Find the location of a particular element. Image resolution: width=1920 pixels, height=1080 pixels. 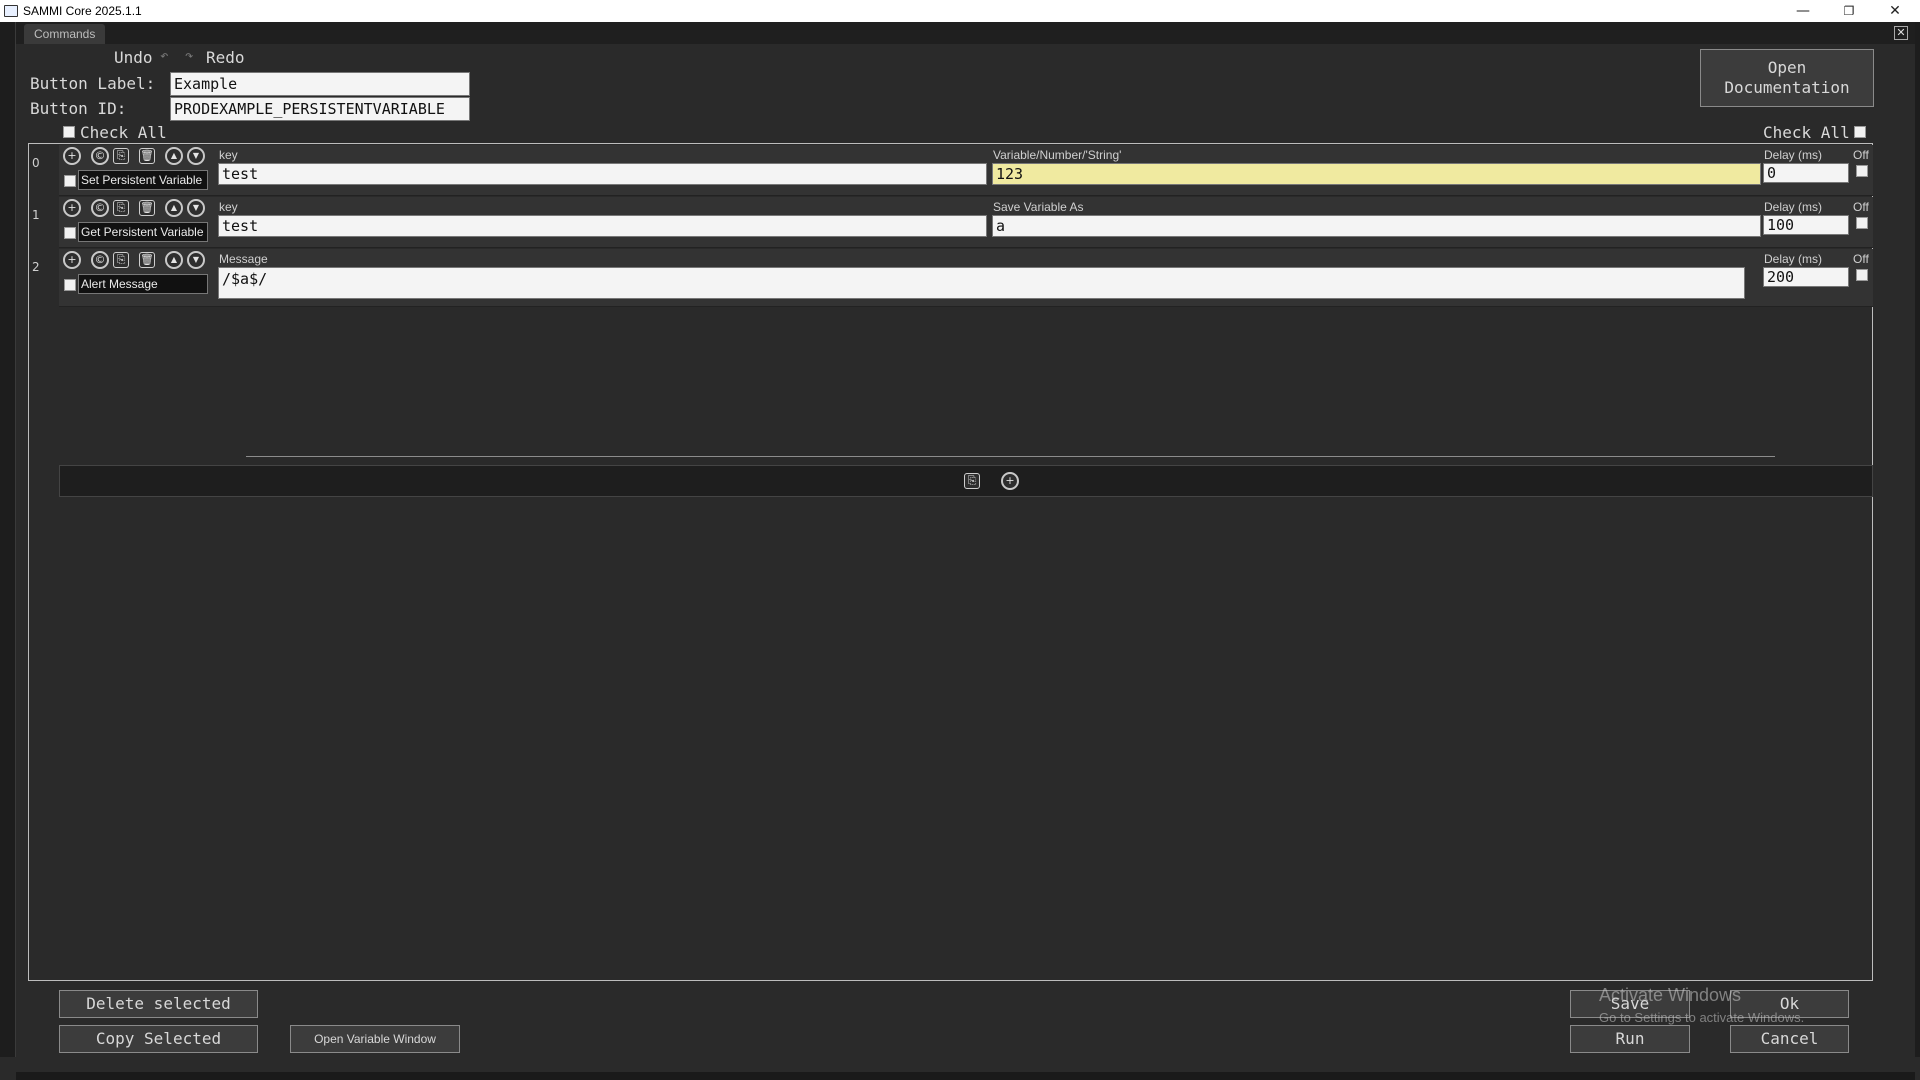

delay-input: 0 is located at coordinates (1806, 173).